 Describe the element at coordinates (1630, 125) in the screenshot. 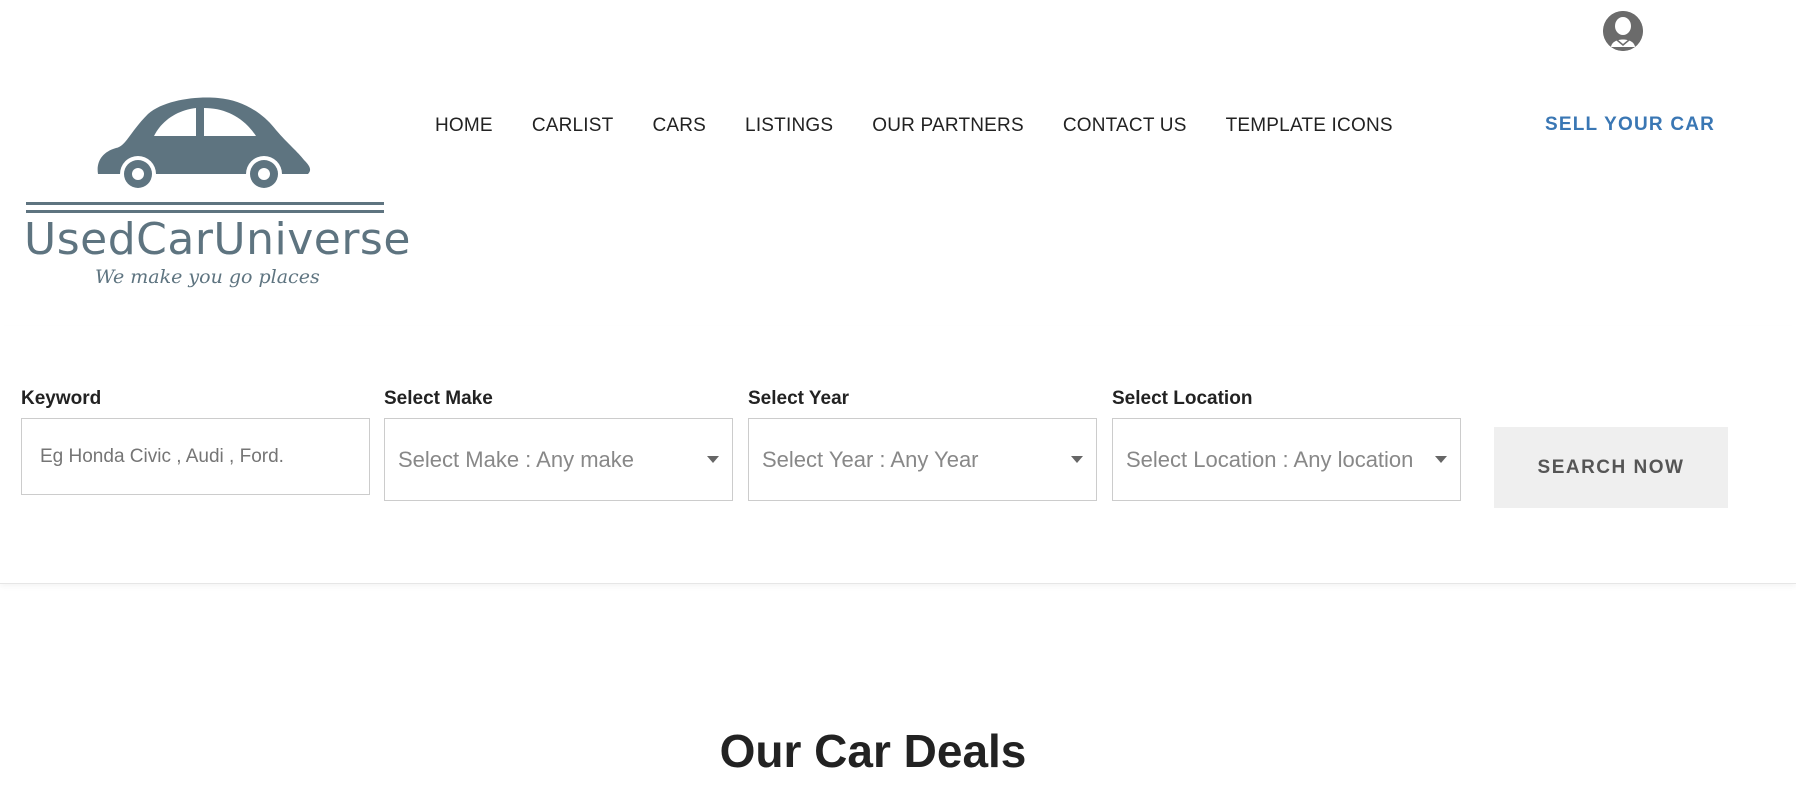

I see `sell-your-car-link: SELL YOUR CAR` at that location.